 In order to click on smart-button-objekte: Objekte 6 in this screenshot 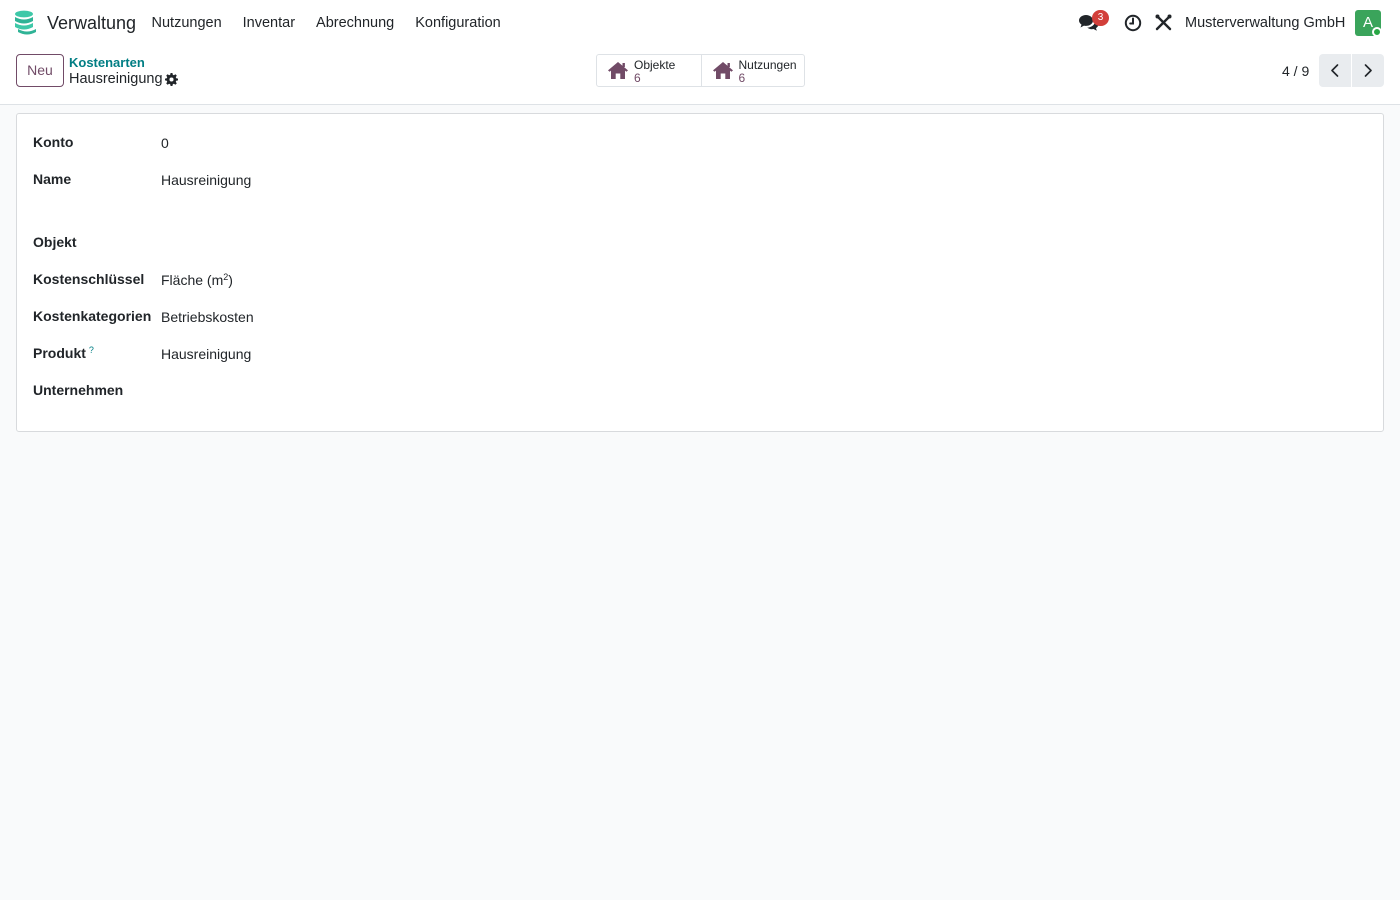, I will do `click(649, 70)`.